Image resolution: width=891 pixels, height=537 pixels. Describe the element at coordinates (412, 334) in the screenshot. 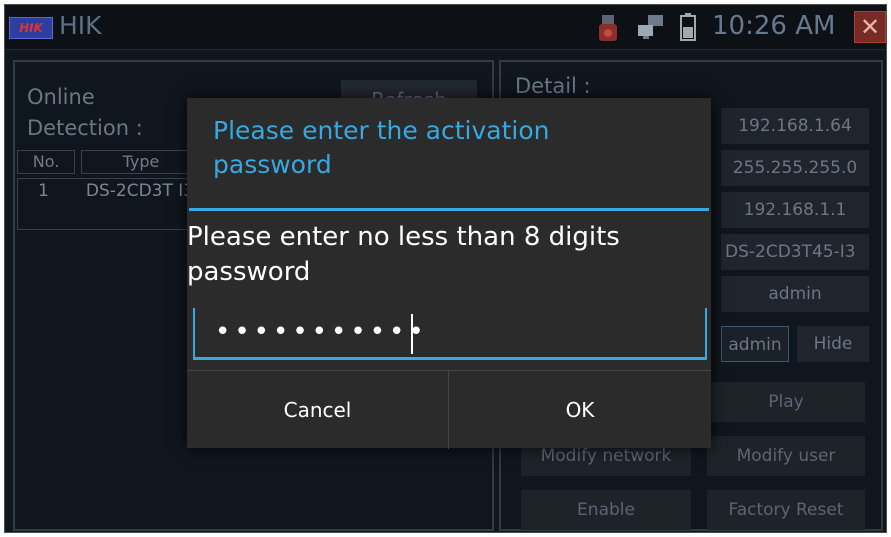

I see `text-cursor` at that location.